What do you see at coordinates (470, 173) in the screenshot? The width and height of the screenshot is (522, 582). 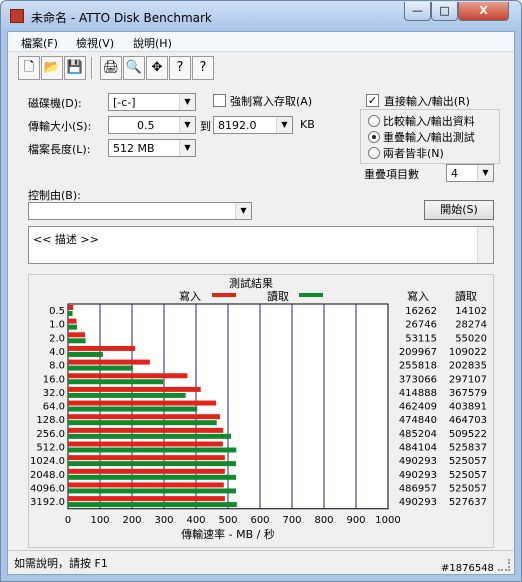 I see `queue-depth-select: 4 ▼` at bounding box center [470, 173].